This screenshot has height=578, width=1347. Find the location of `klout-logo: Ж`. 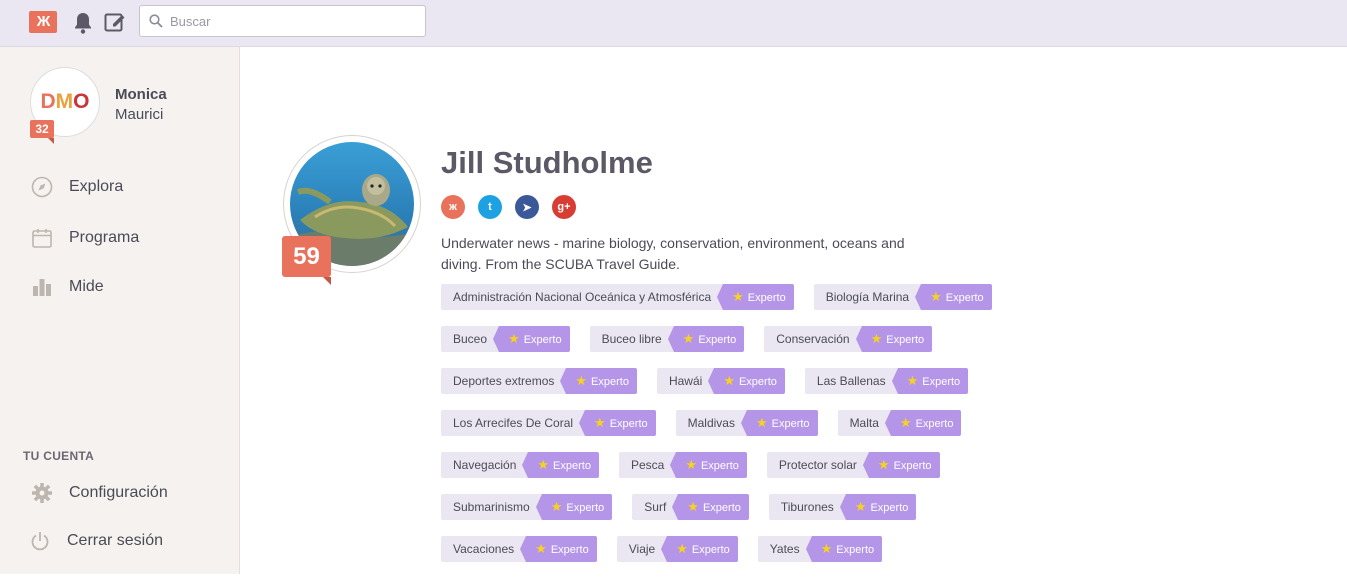

klout-logo: Ж is located at coordinates (43, 22).